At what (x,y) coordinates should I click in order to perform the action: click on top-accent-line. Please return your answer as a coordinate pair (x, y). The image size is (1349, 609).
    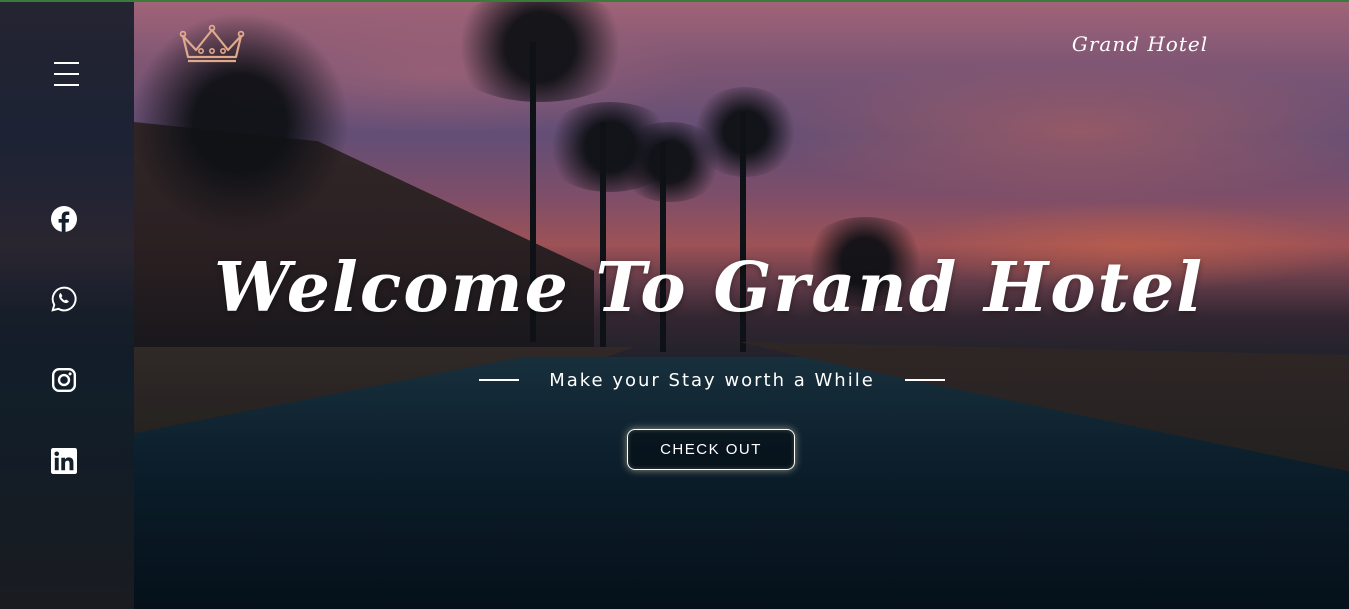
    Looking at the image, I should click on (674, 1).